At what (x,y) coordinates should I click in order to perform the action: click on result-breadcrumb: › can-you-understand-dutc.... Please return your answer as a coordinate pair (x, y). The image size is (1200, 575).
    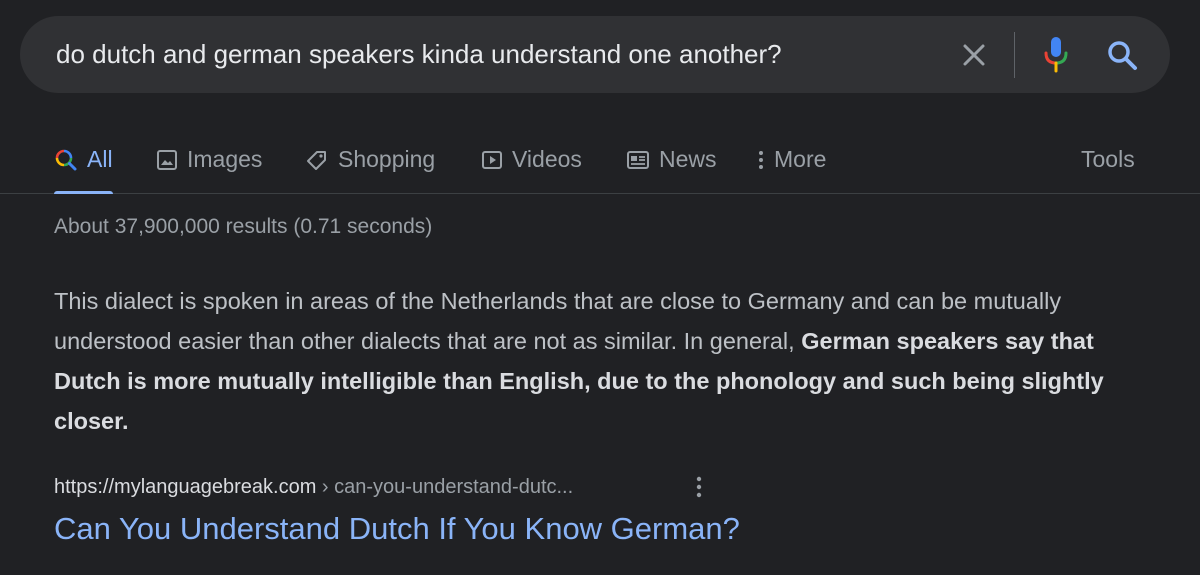
    Looking at the image, I should click on (445, 487).